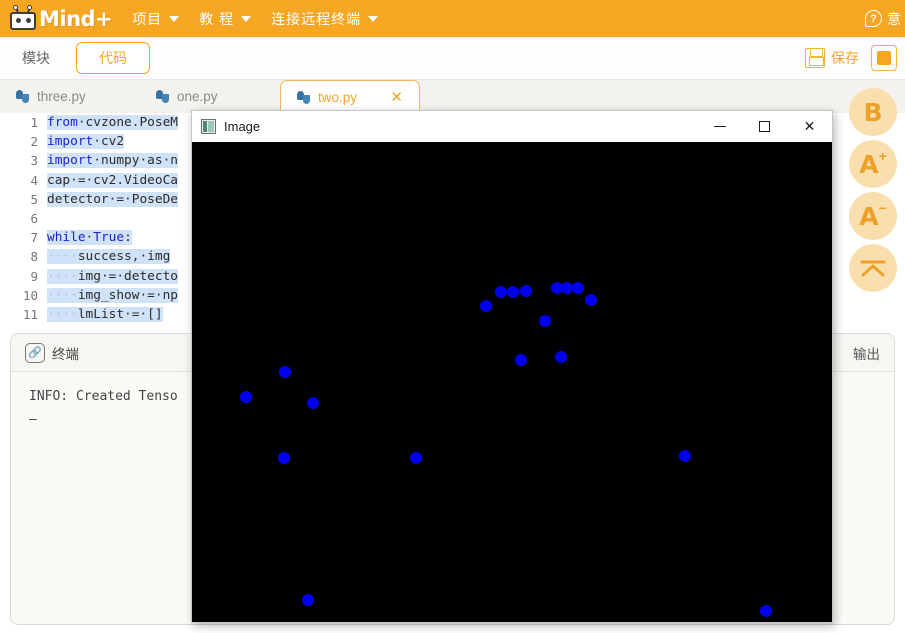 This screenshot has width=905, height=633. I want to click on line-number: 4, so click(34, 180).